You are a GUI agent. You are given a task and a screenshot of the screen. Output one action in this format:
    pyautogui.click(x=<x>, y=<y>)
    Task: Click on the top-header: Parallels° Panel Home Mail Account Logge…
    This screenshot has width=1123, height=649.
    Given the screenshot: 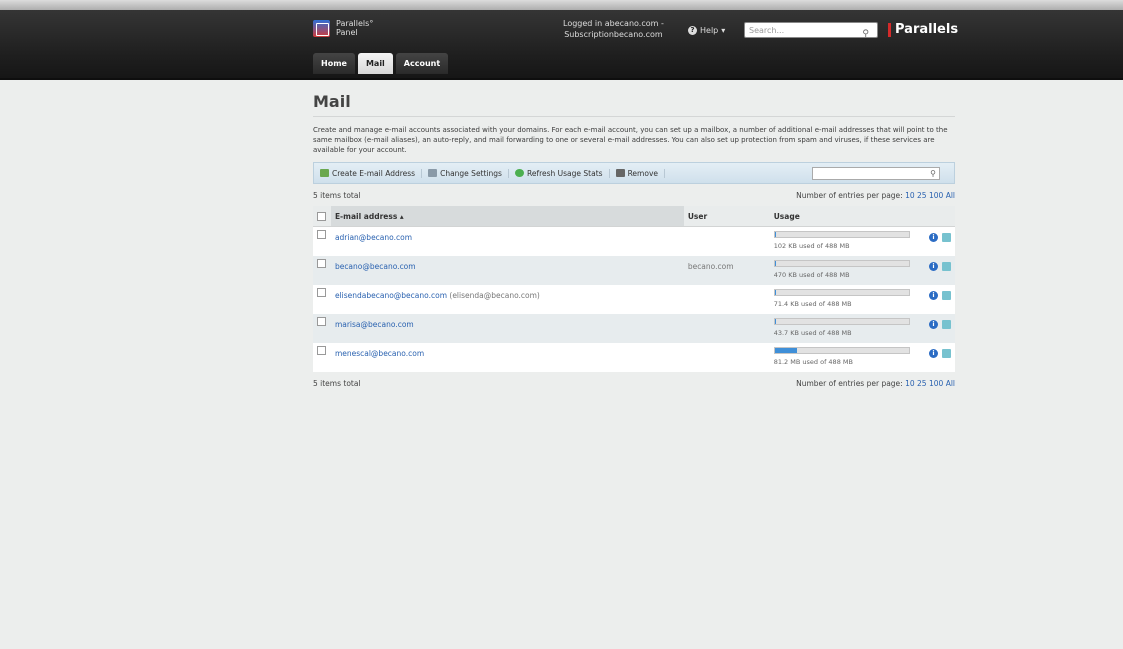 What is the action you would take?
    pyautogui.click(x=561, y=40)
    